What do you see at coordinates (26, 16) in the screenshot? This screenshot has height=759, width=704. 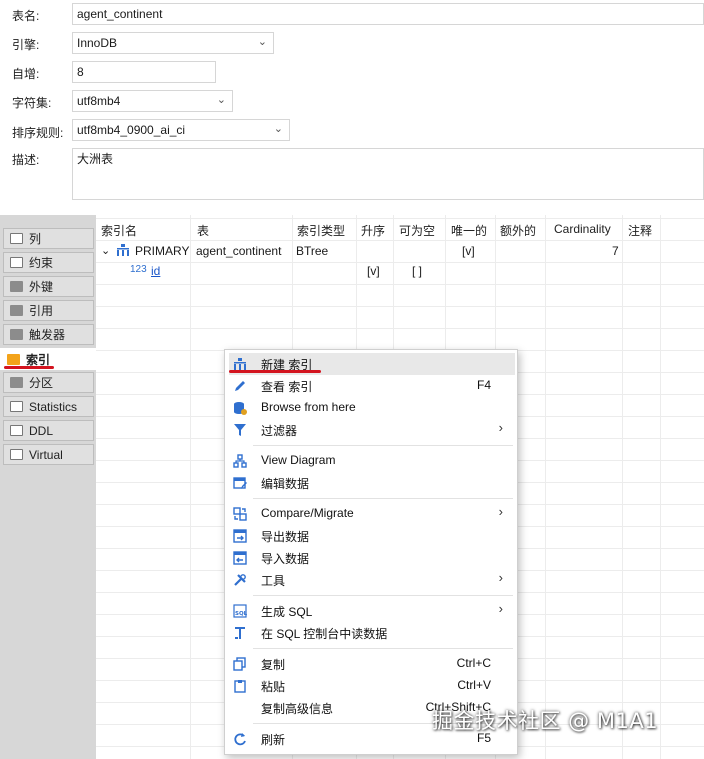 I see `table-name-label: 表名:` at bounding box center [26, 16].